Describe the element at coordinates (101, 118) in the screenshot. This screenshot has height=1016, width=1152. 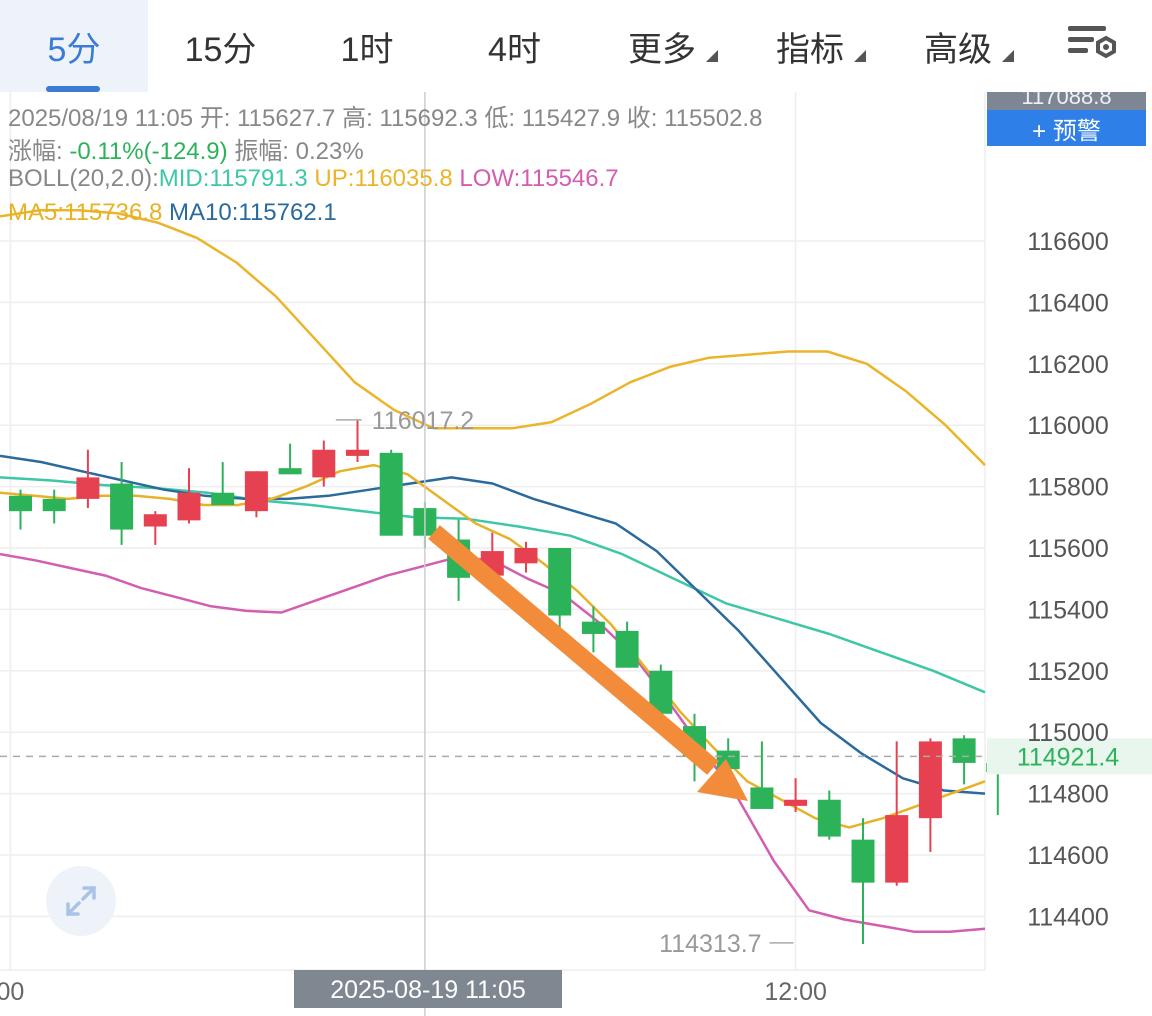
I see `bar-datetime: 2025/08/19 11:05` at that location.